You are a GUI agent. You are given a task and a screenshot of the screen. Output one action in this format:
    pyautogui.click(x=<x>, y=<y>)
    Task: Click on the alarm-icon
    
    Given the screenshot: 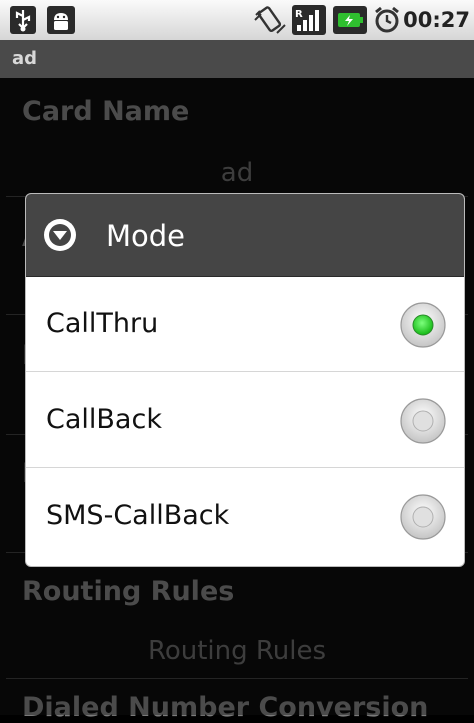 What is the action you would take?
    pyautogui.click(x=387, y=20)
    